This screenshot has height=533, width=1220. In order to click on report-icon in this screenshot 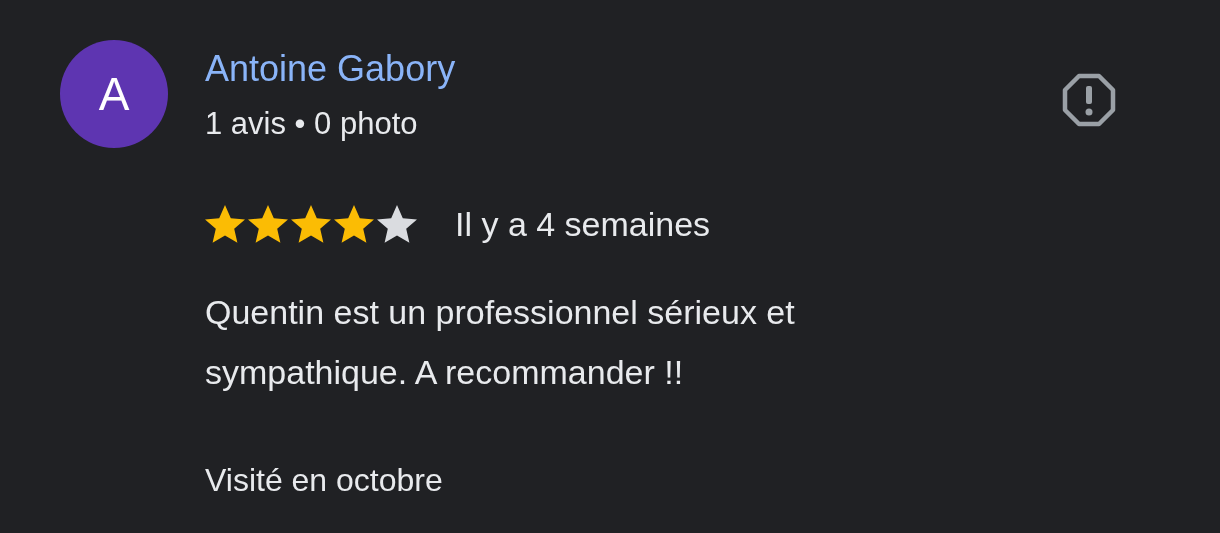, I will do `click(1089, 100)`.